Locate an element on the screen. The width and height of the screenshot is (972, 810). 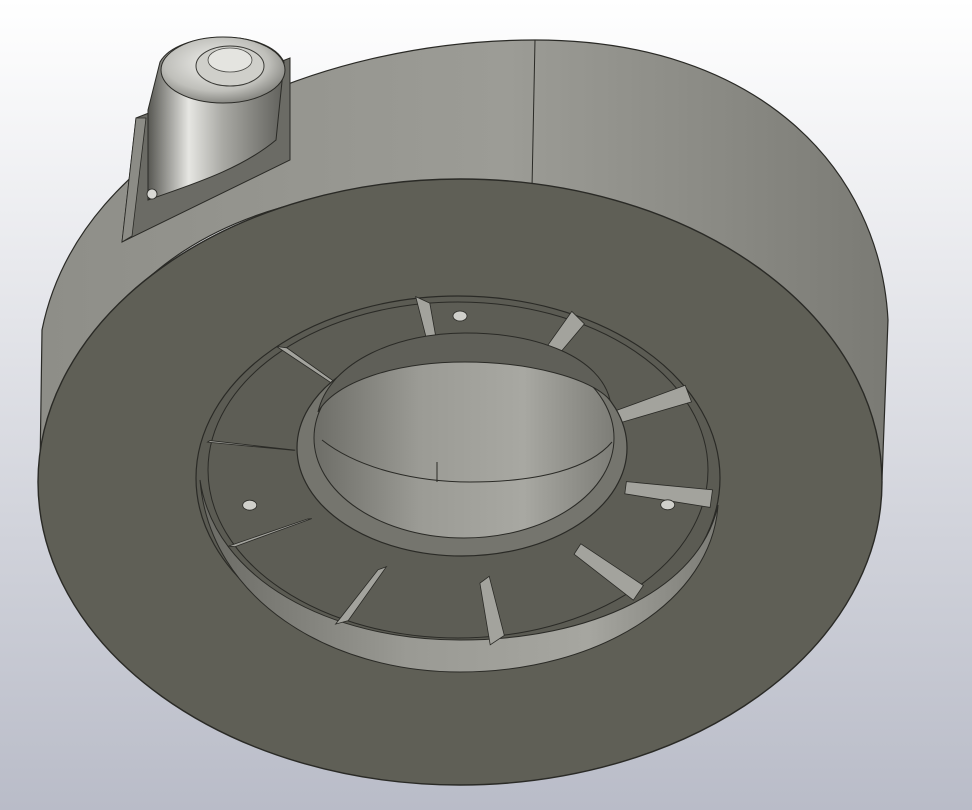
motor-shaft is located at coordinates (230, 60).